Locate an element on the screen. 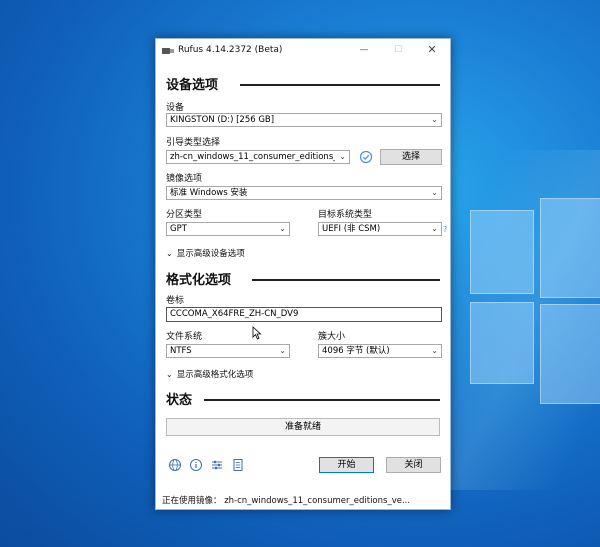 Image resolution: width=600 pixels, height=547 pixels. target-system-label: 目标系统类型 is located at coordinates (345, 215).